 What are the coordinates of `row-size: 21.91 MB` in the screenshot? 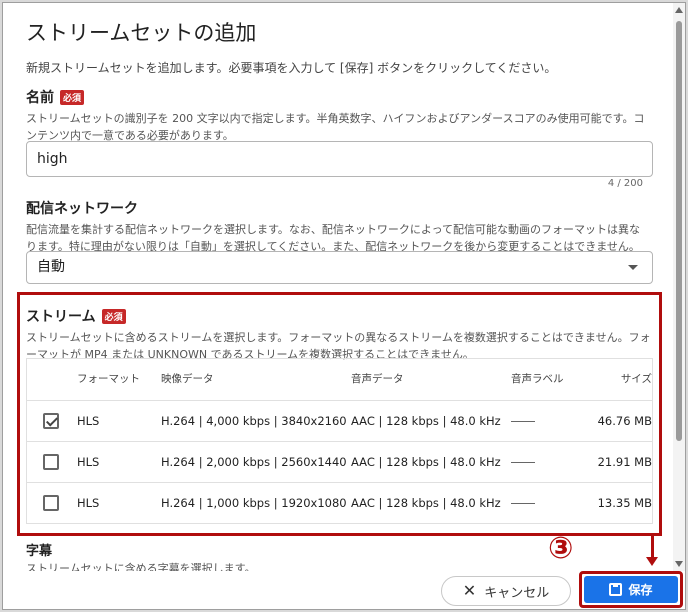 It's located at (624, 461).